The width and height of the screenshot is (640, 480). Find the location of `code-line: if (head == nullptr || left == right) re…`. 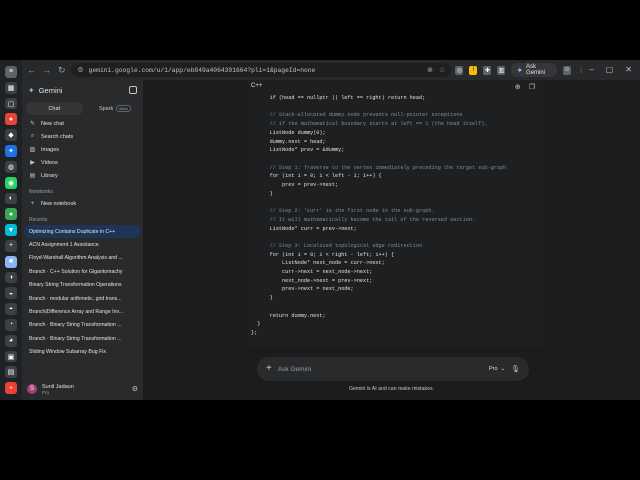

code-line: if (head == nullptr || left == right) re… is located at coordinates (347, 98).